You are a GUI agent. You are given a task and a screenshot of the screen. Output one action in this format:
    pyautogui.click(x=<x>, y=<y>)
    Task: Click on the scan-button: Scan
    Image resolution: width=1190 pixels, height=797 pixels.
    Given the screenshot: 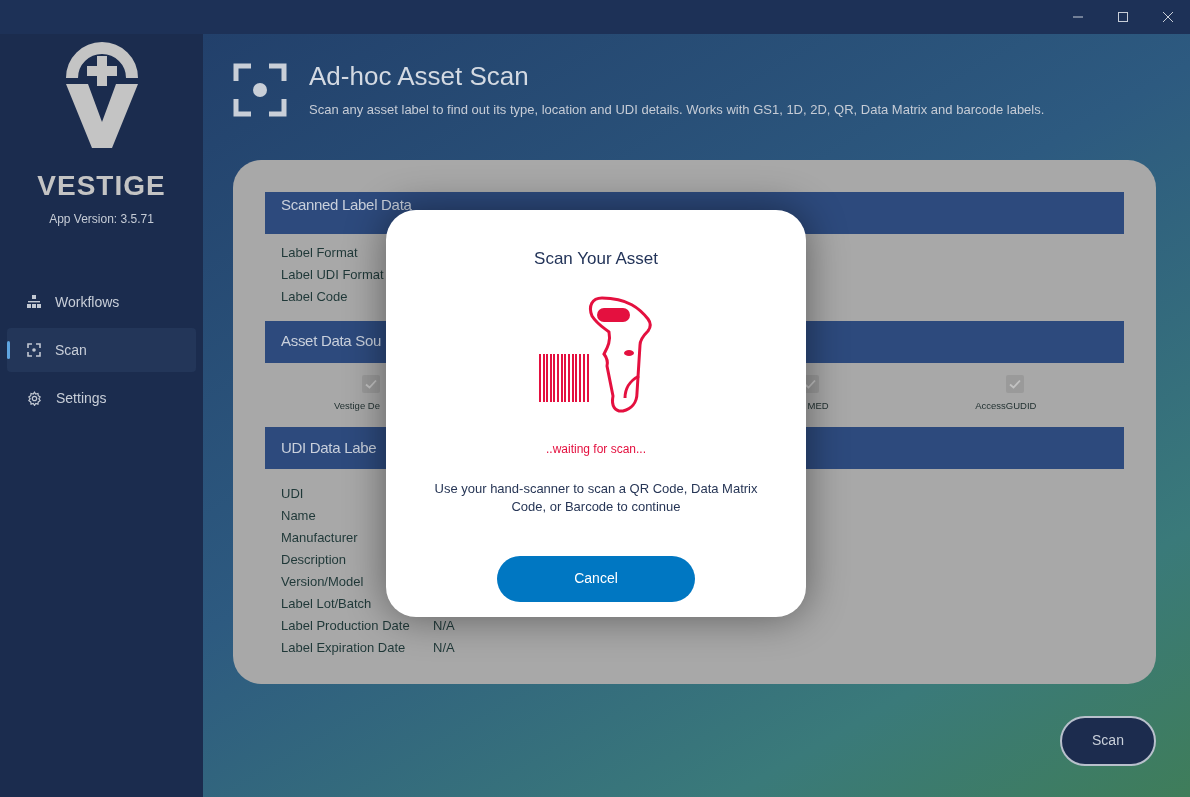 What is the action you would take?
    pyautogui.click(x=1108, y=740)
    